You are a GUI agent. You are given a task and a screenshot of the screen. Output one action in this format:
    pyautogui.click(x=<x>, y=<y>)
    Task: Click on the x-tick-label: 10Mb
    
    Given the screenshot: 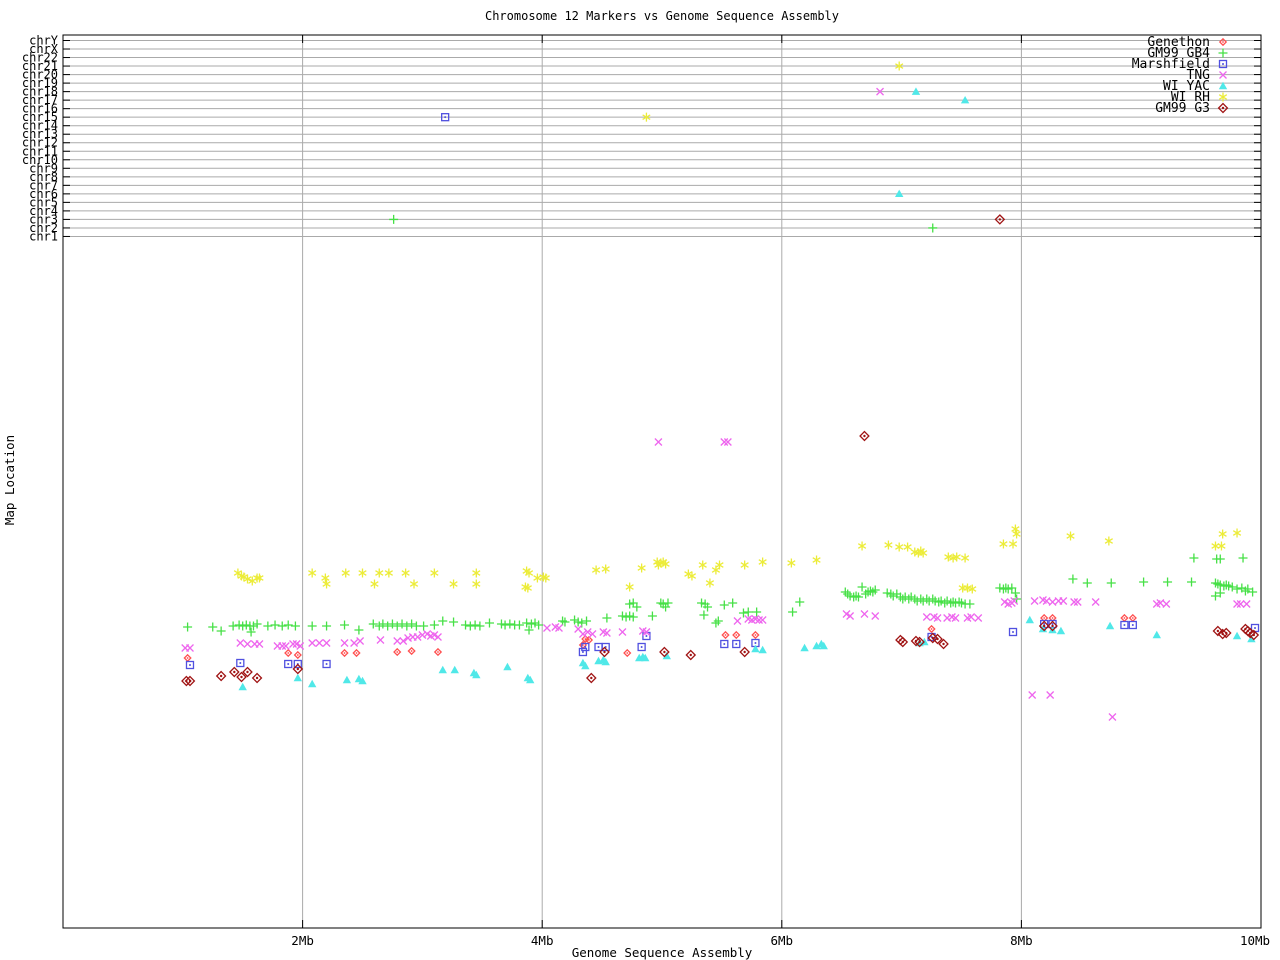 What is the action you would take?
    pyautogui.click(x=1255, y=940)
    